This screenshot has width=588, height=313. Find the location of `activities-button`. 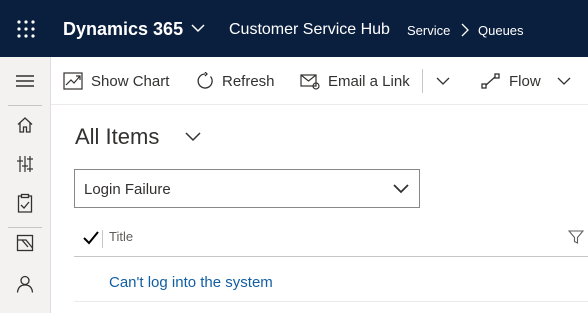

activities-button is located at coordinates (25, 203).